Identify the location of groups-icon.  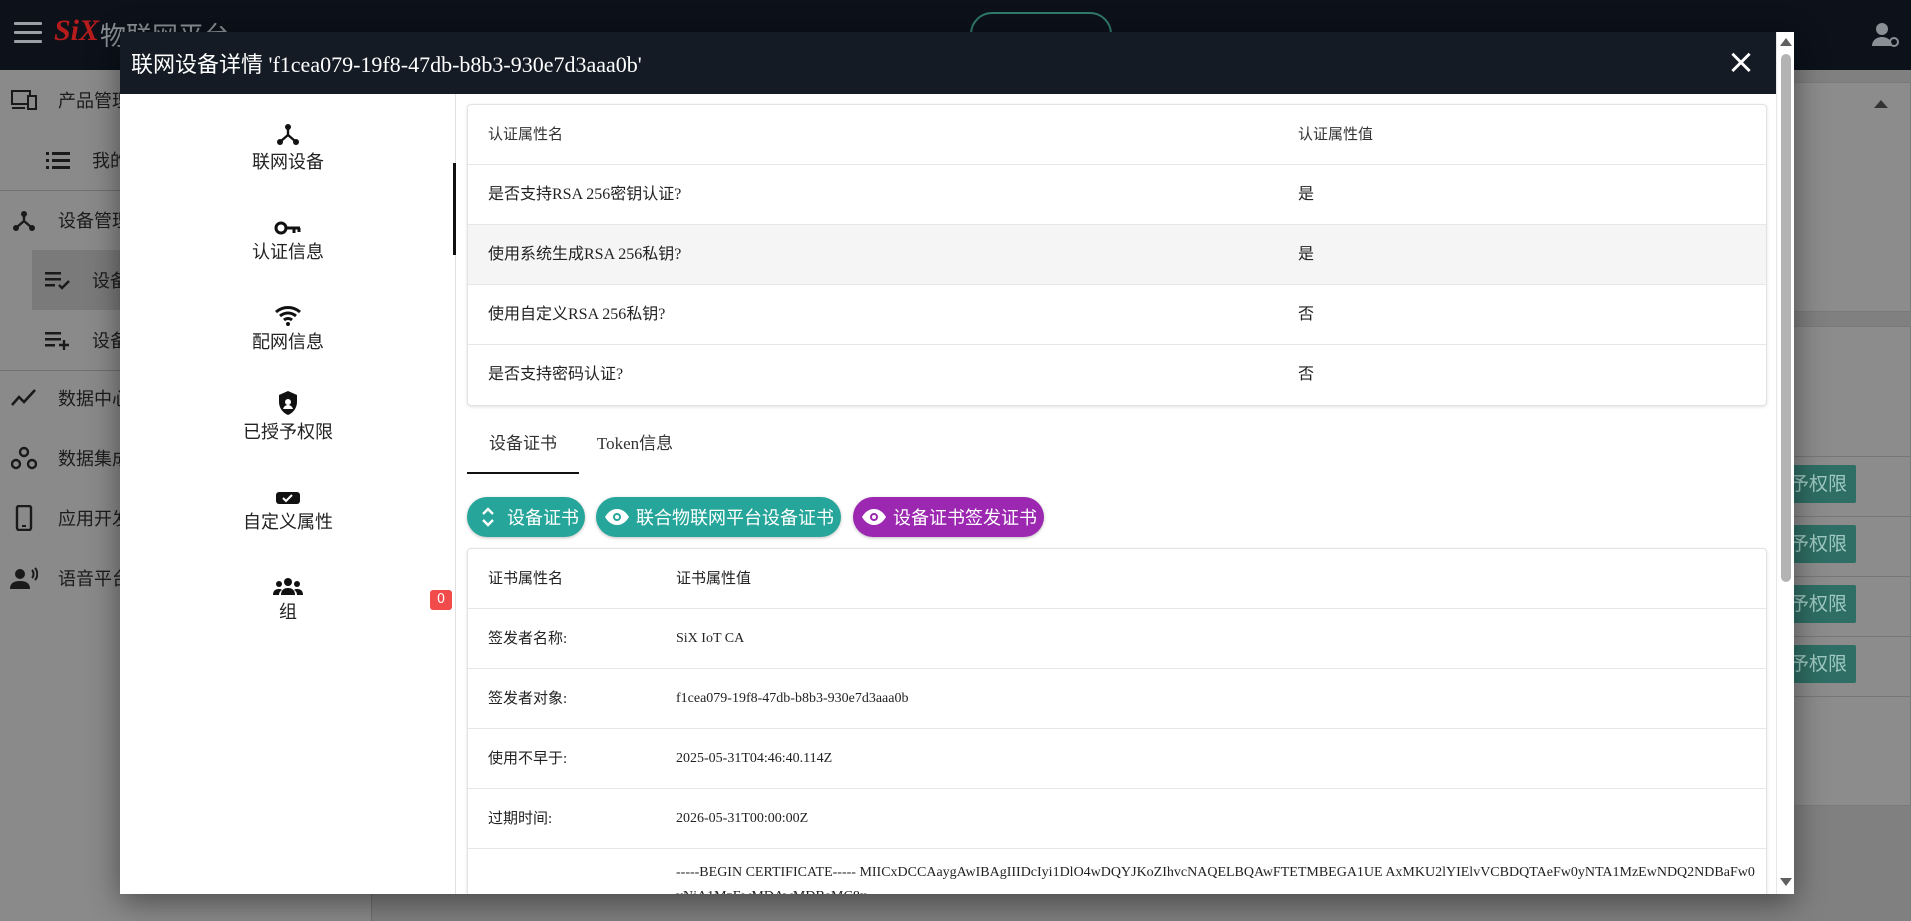
(288, 580).